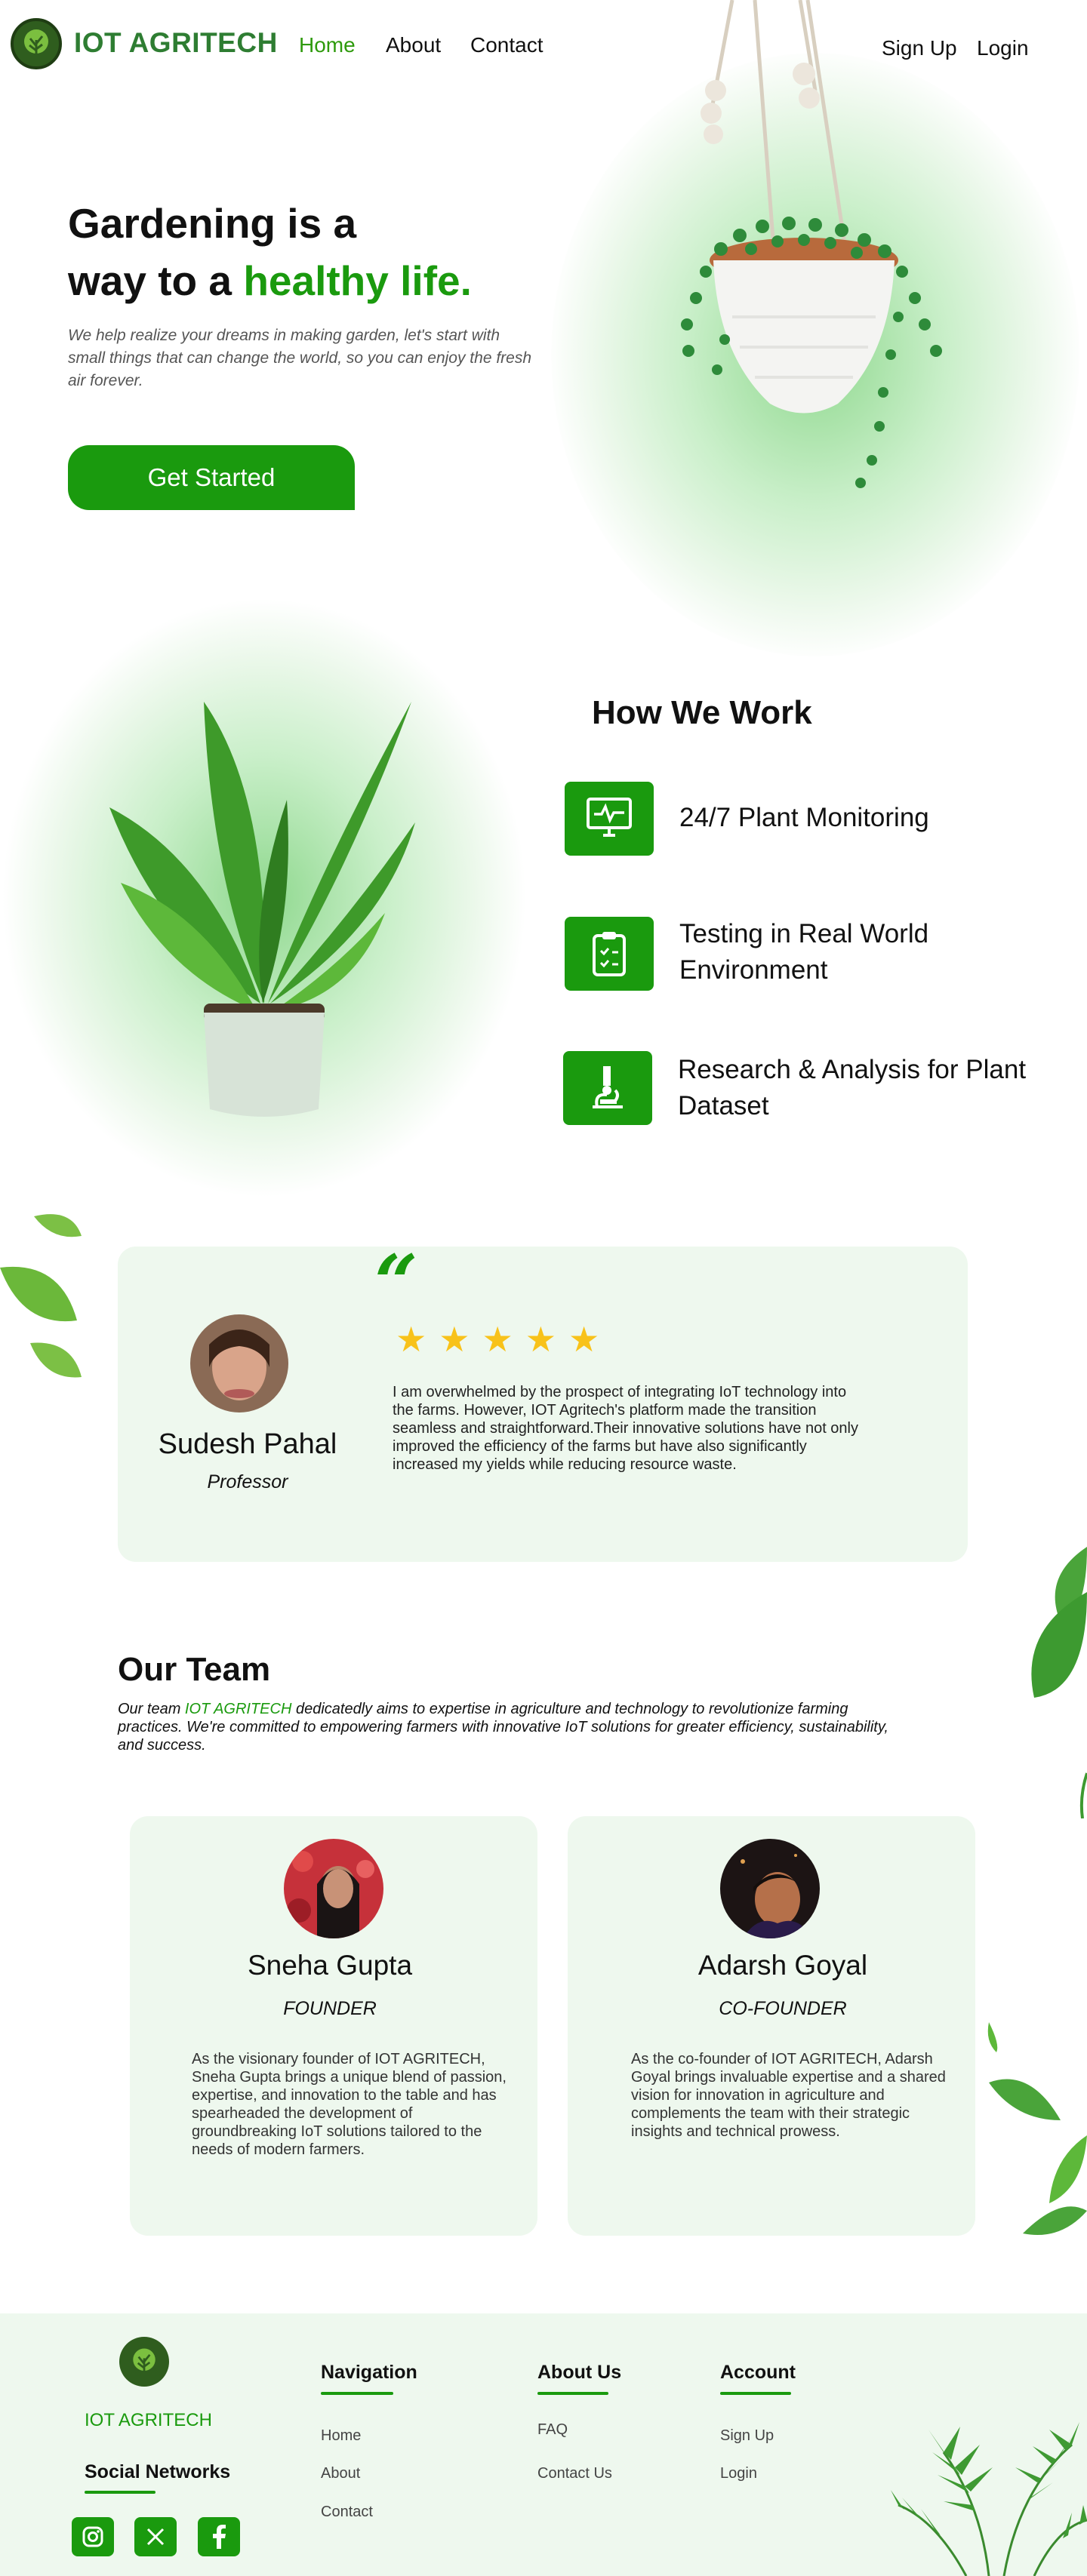 The image size is (1087, 2576). What do you see at coordinates (804, 817) in the screenshot?
I see `hww-item-monitoring: 24/7 Plant Monitoring` at bounding box center [804, 817].